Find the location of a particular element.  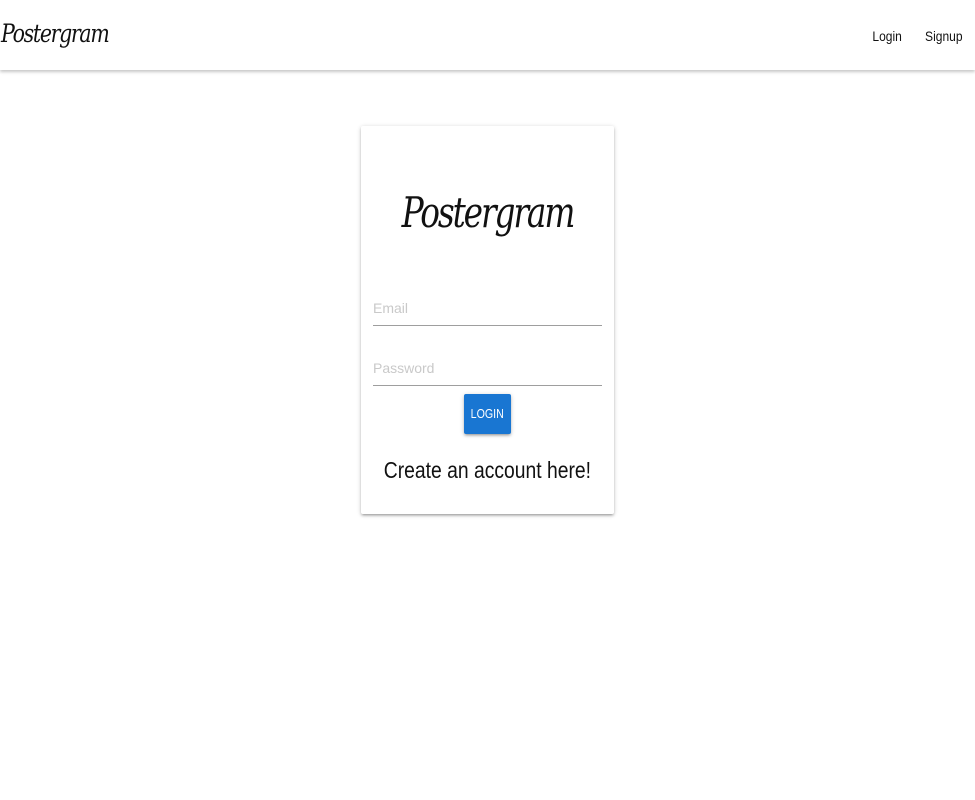

password-input is located at coordinates (487, 368).